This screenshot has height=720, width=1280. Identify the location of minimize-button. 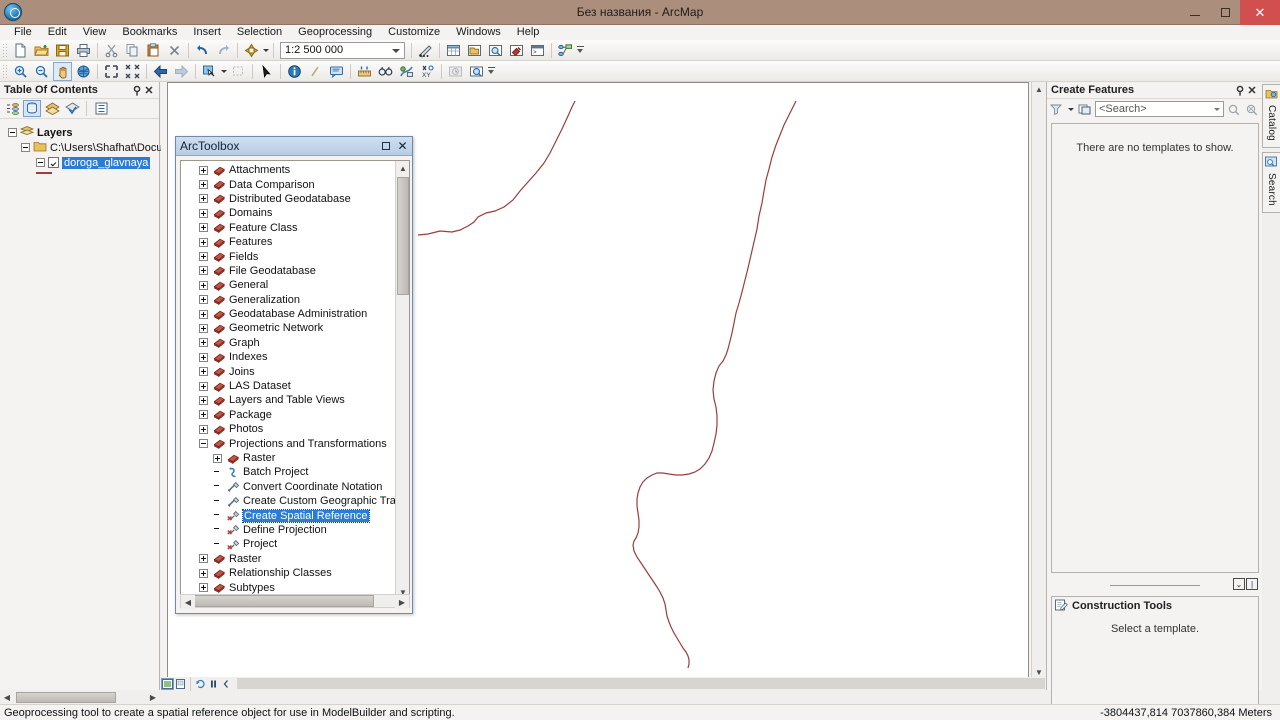
(1195, 12).